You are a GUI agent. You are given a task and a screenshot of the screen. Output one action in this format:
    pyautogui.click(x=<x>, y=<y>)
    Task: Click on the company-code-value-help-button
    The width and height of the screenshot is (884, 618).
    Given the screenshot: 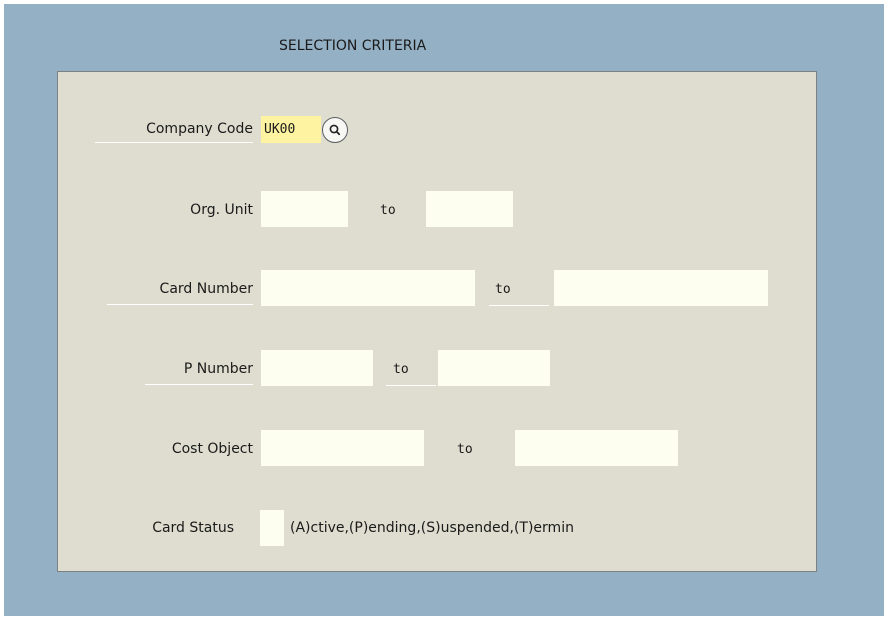 What is the action you would take?
    pyautogui.click(x=335, y=130)
    